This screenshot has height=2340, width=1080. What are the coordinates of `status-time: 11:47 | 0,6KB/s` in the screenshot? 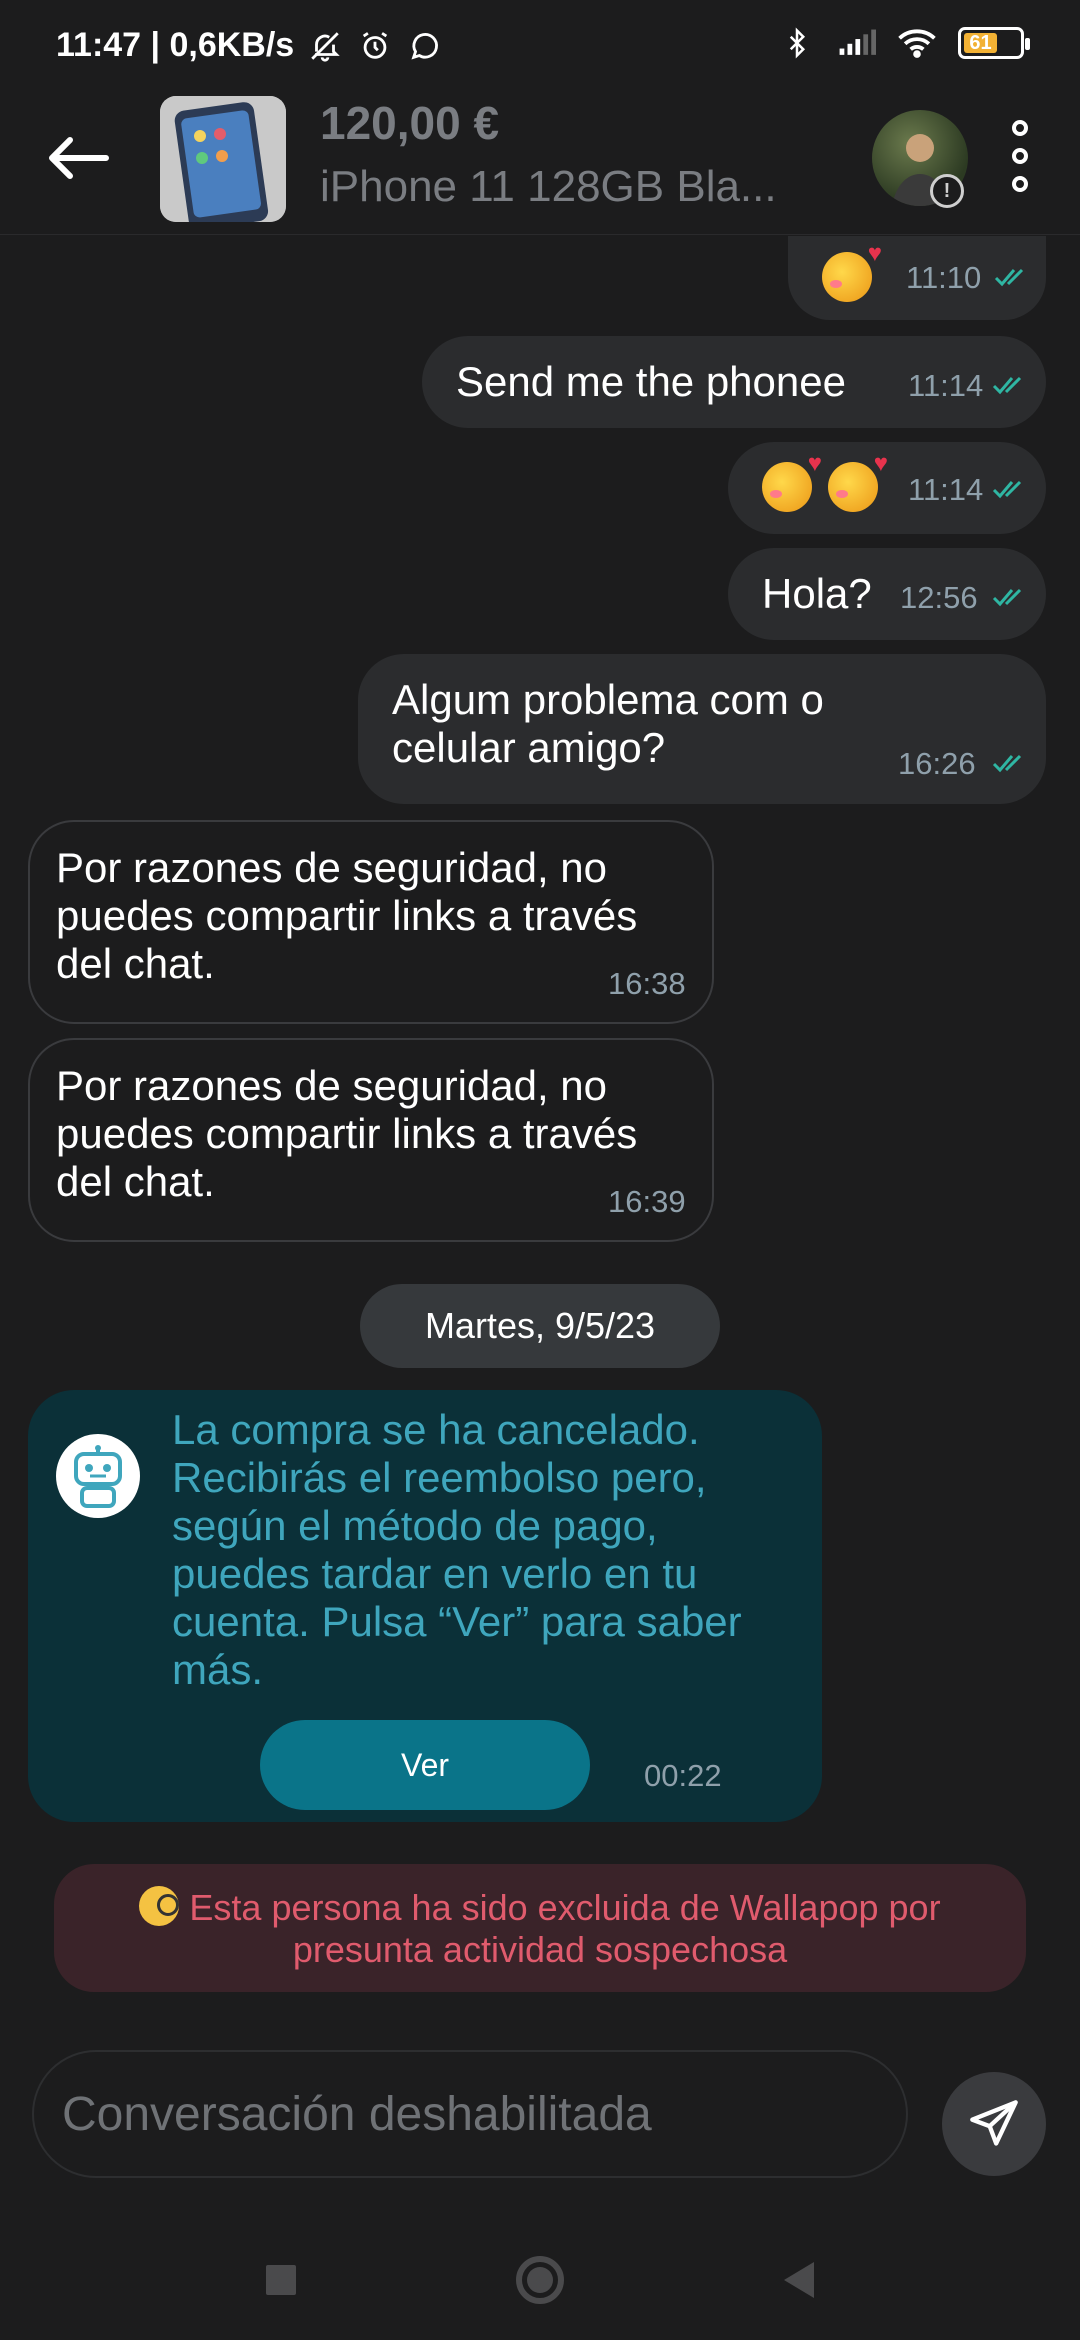 It's located at (175, 45).